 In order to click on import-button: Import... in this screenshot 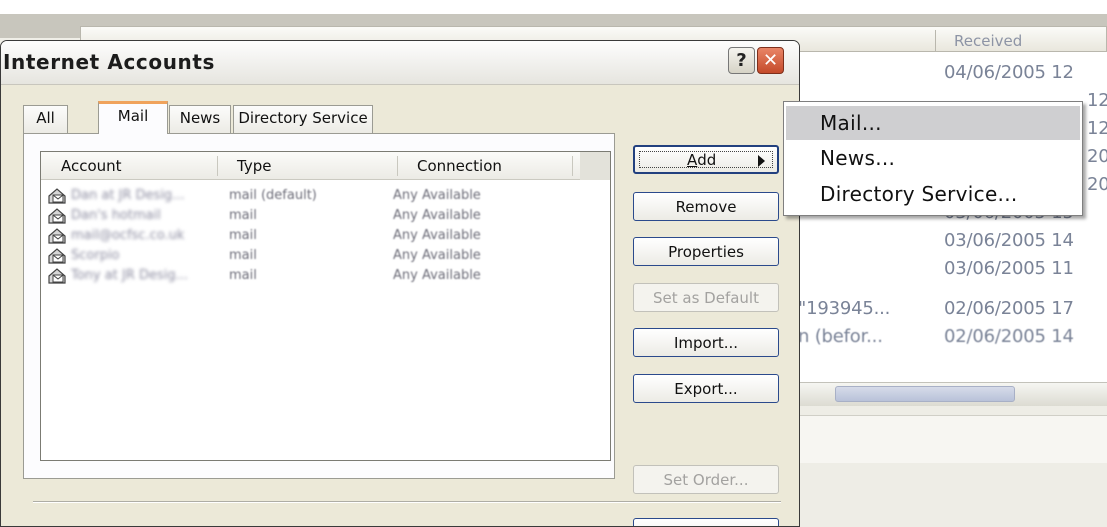, I will do `click(706, 342)`.